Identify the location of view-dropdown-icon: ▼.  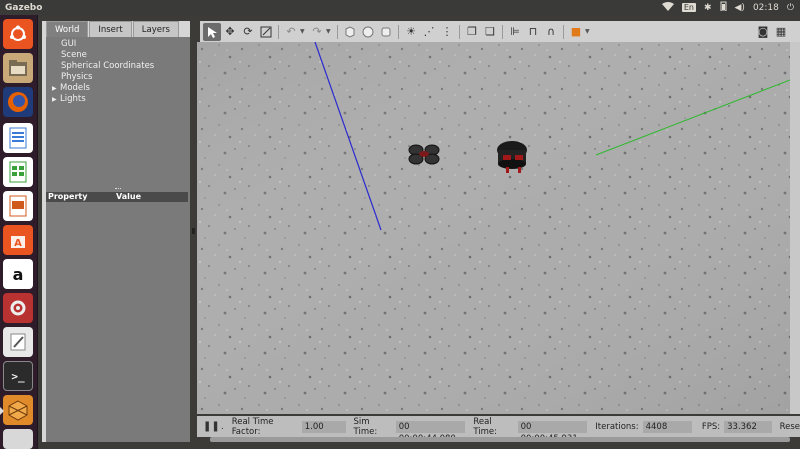
(589, 31).